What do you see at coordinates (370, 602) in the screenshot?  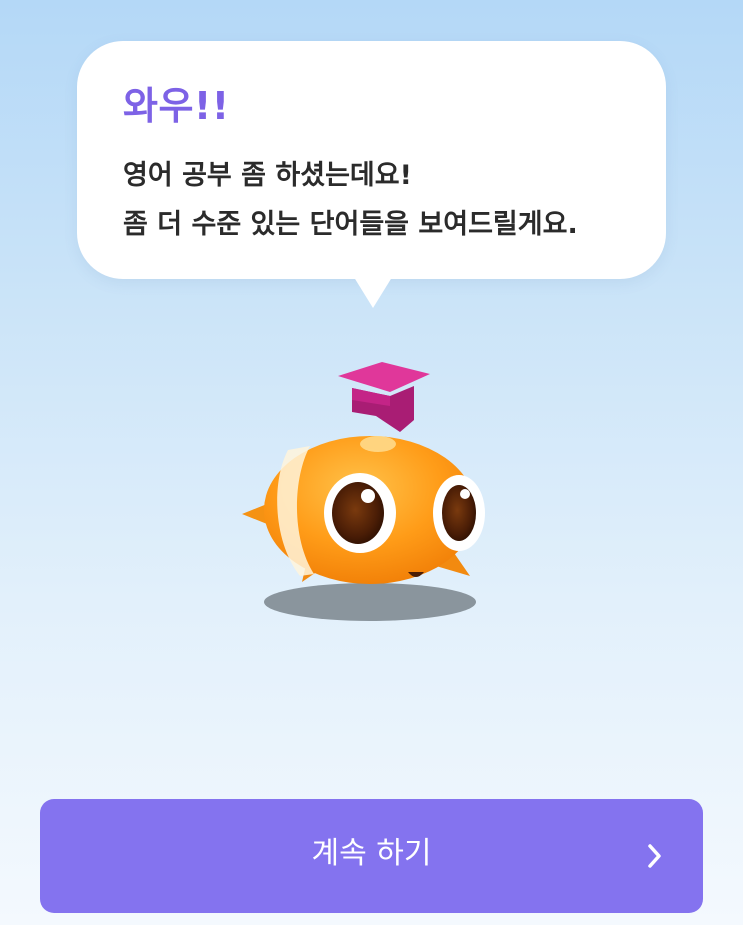 I see `mascot-shadow` at bounding box center [370, 602].